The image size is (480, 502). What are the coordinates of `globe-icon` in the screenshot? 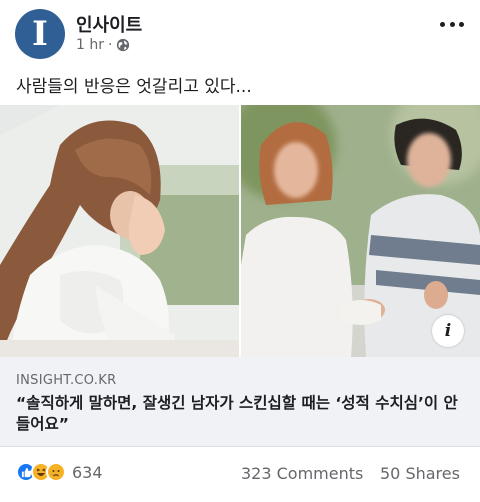 It's located at (123, 45).